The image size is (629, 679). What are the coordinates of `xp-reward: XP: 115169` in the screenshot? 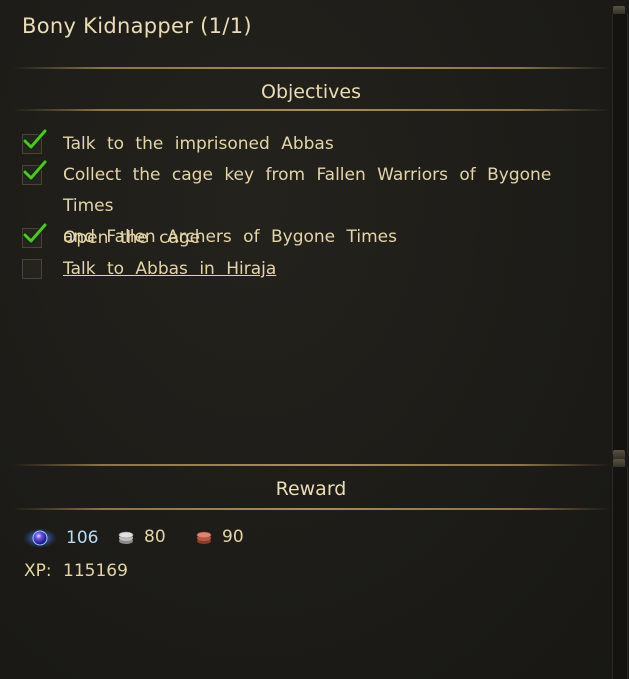 It's located at (76, 571).